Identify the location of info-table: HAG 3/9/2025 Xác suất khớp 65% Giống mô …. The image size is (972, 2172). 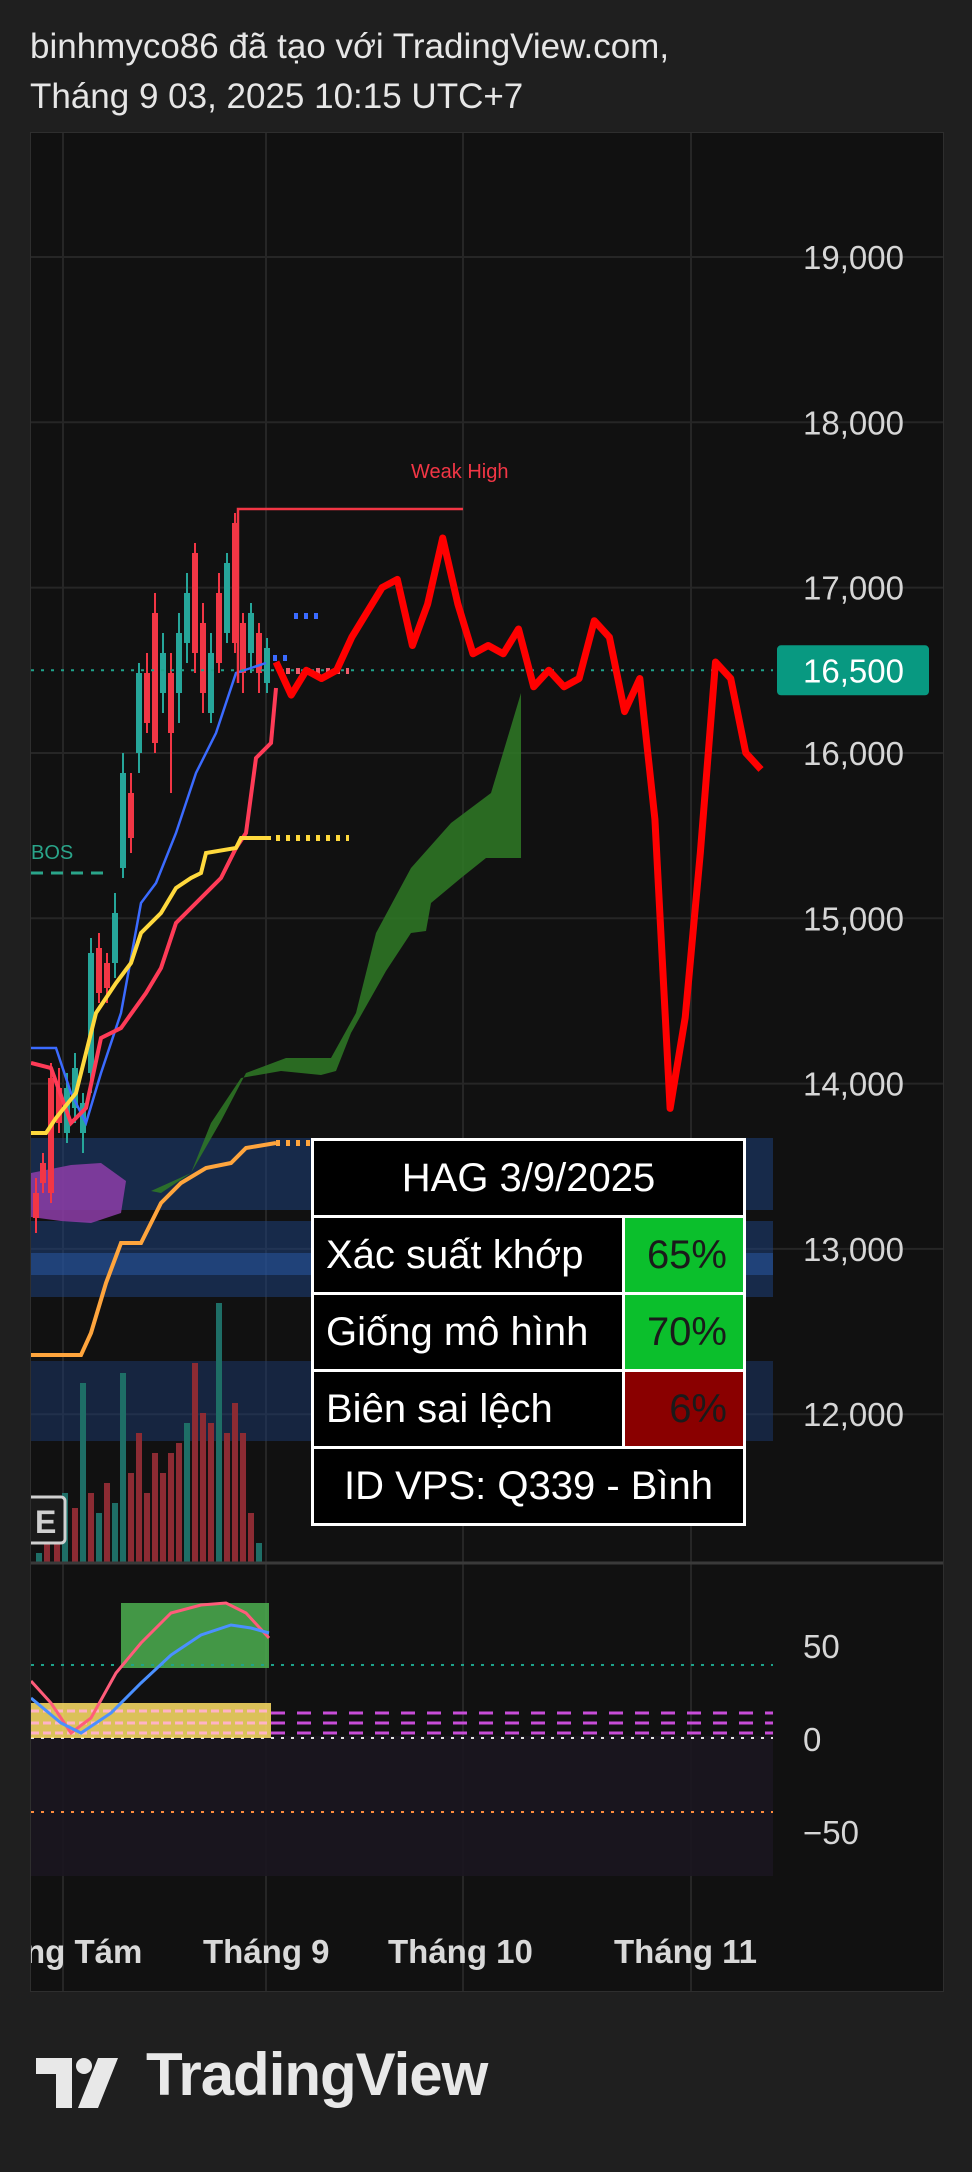
(528, 1332).